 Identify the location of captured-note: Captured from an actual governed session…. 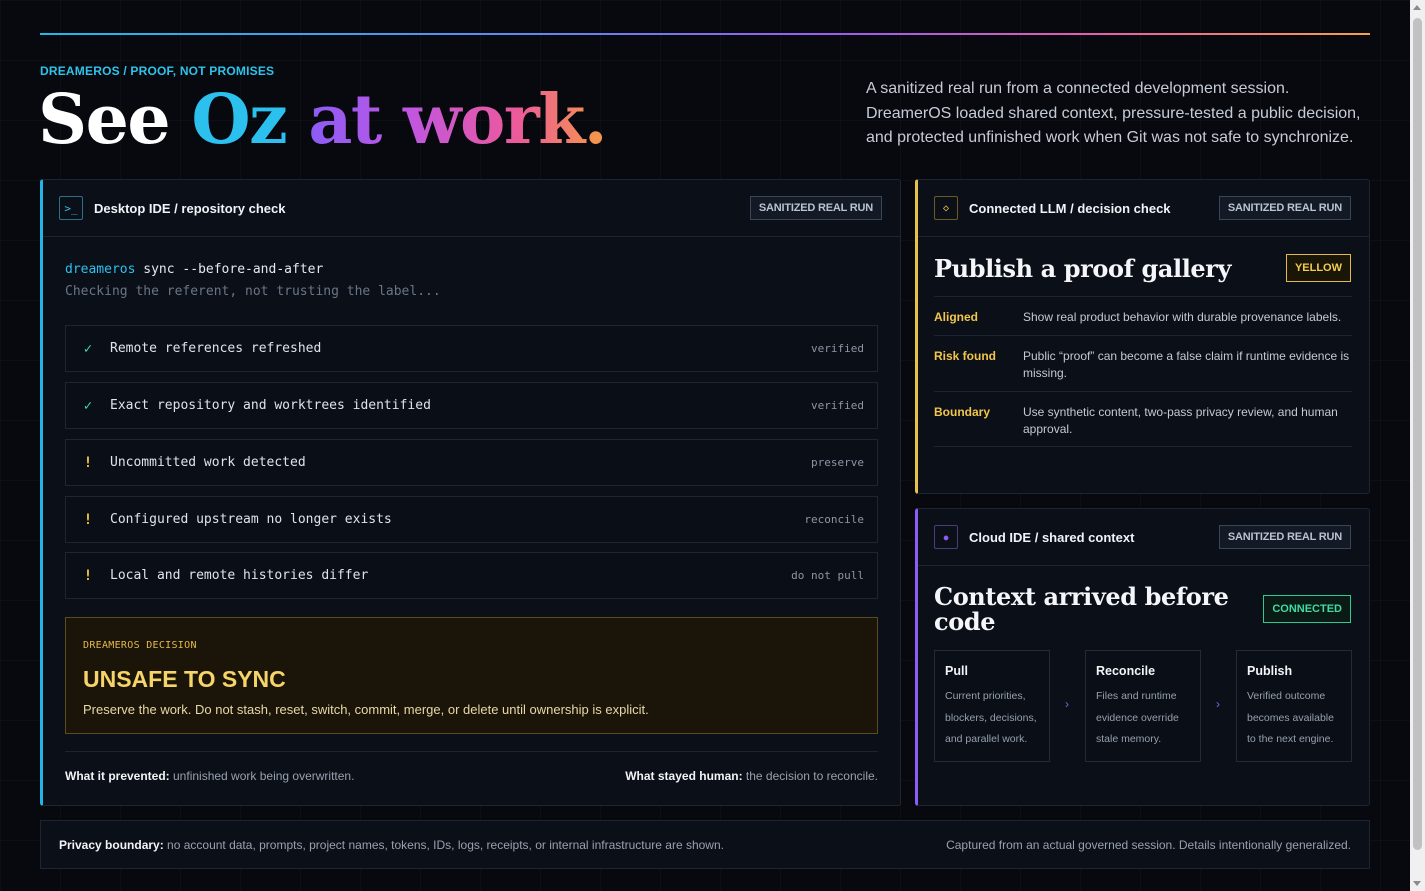
(1148, 844).